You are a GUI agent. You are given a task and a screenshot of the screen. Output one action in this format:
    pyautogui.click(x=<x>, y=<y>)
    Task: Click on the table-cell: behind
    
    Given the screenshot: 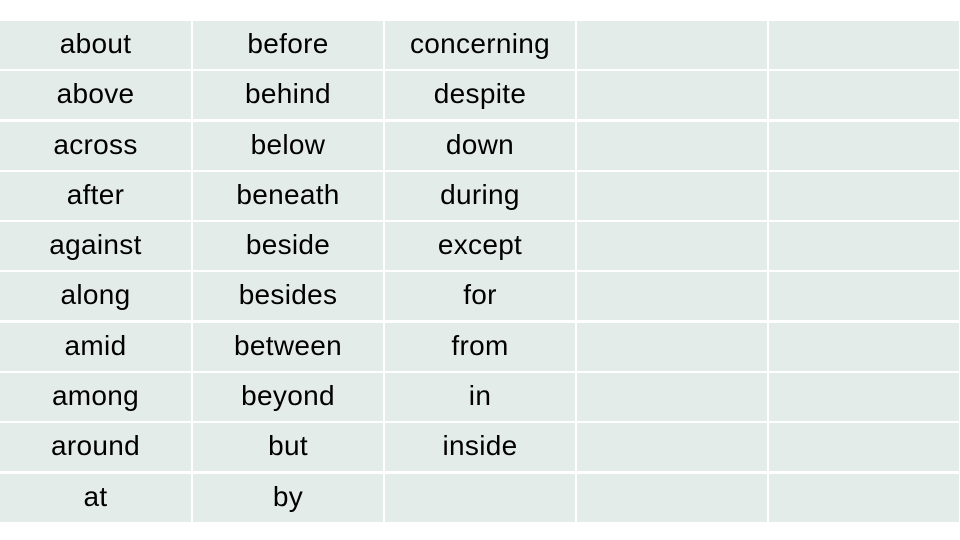 What is the action you would take?
    pyautogui.click(x=288, y=95)
    